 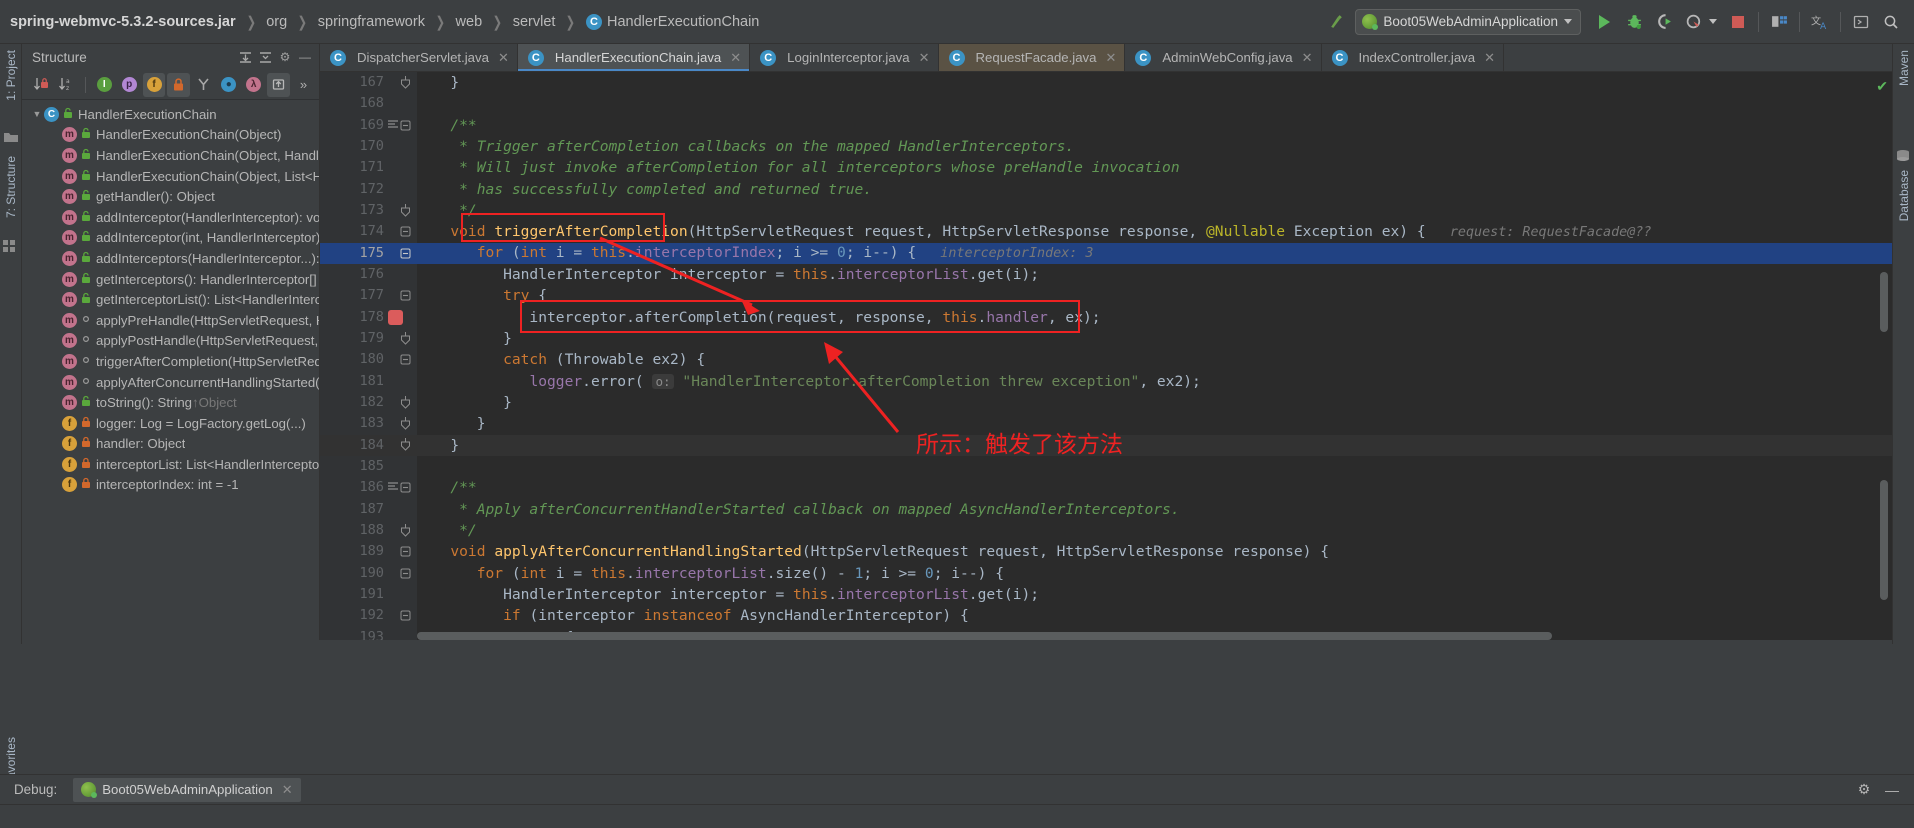 What do you see at coordinates (1223, 57) in the screenshot?
I see `editor-tab: C AdminWebConfig.java ✕` at bounding box center [1223, 57].